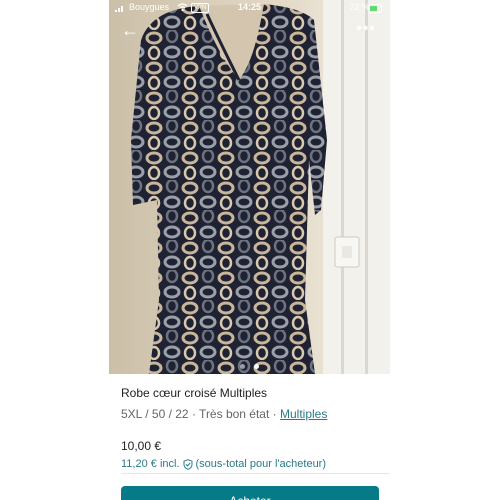  What do you see at coordinates (199, 414) in the screenshot?
I see `size-condition-text: 5XL / 50 / 22 · Très bon état ·` at bounding box center [199, 414].